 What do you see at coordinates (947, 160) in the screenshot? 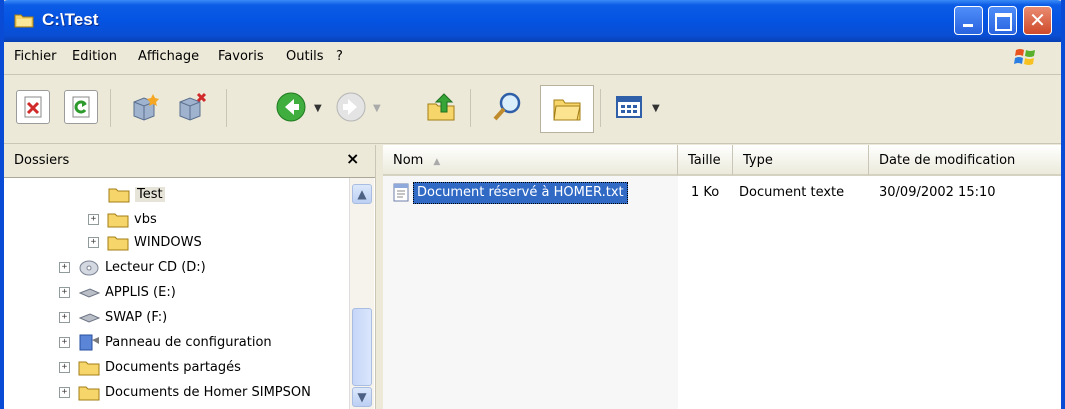
I see `column-label: Date de modification` at bounding box center [947, 160].